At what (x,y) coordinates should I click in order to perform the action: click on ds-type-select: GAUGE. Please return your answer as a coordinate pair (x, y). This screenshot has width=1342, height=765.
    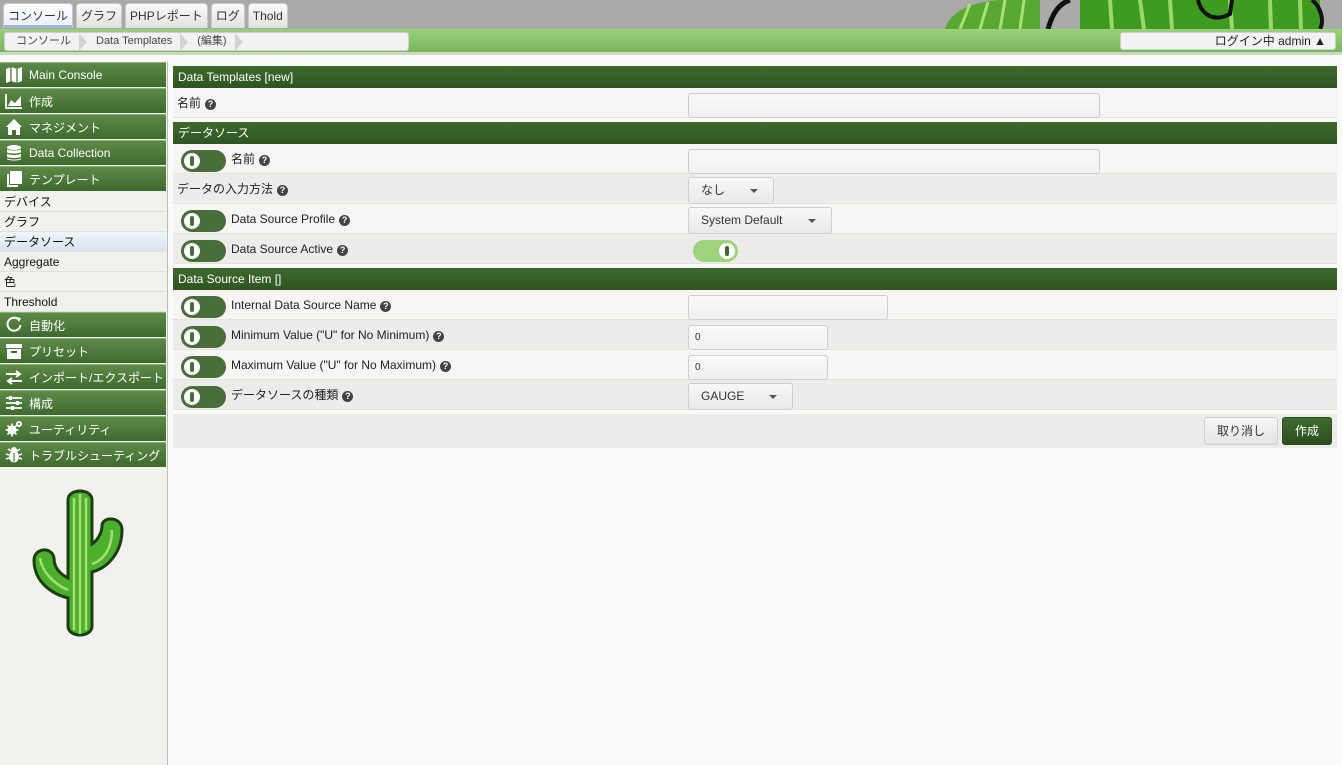
    Looking at the image, I should click on (740, 396).